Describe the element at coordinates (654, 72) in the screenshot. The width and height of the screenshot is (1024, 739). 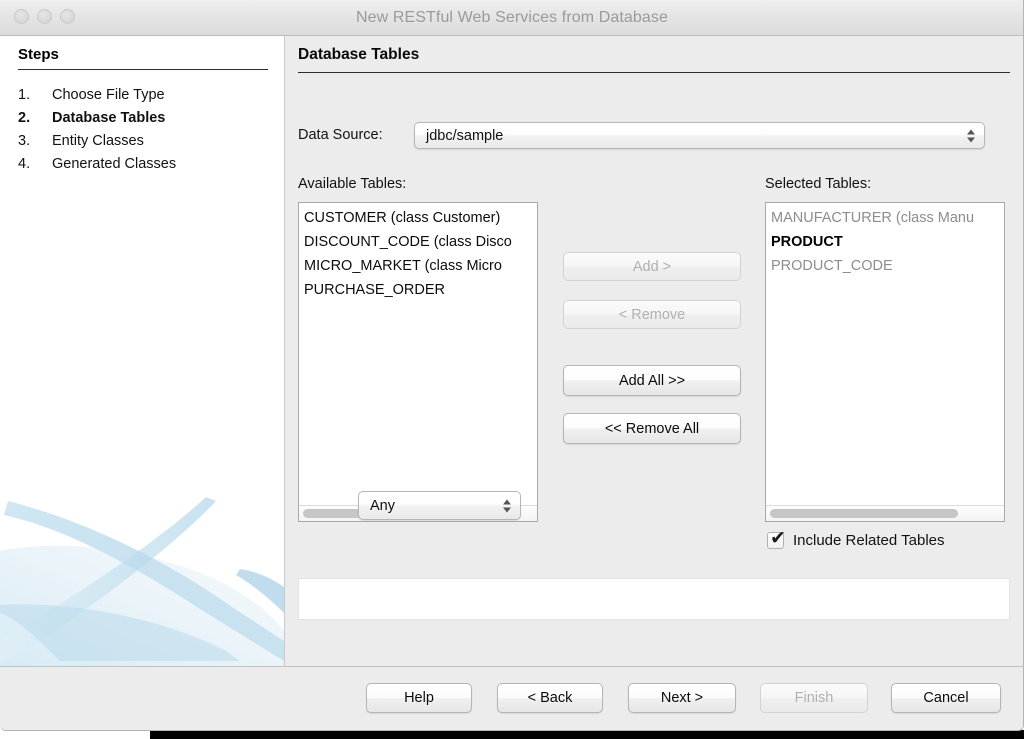
I see `panel-divider` at that location.